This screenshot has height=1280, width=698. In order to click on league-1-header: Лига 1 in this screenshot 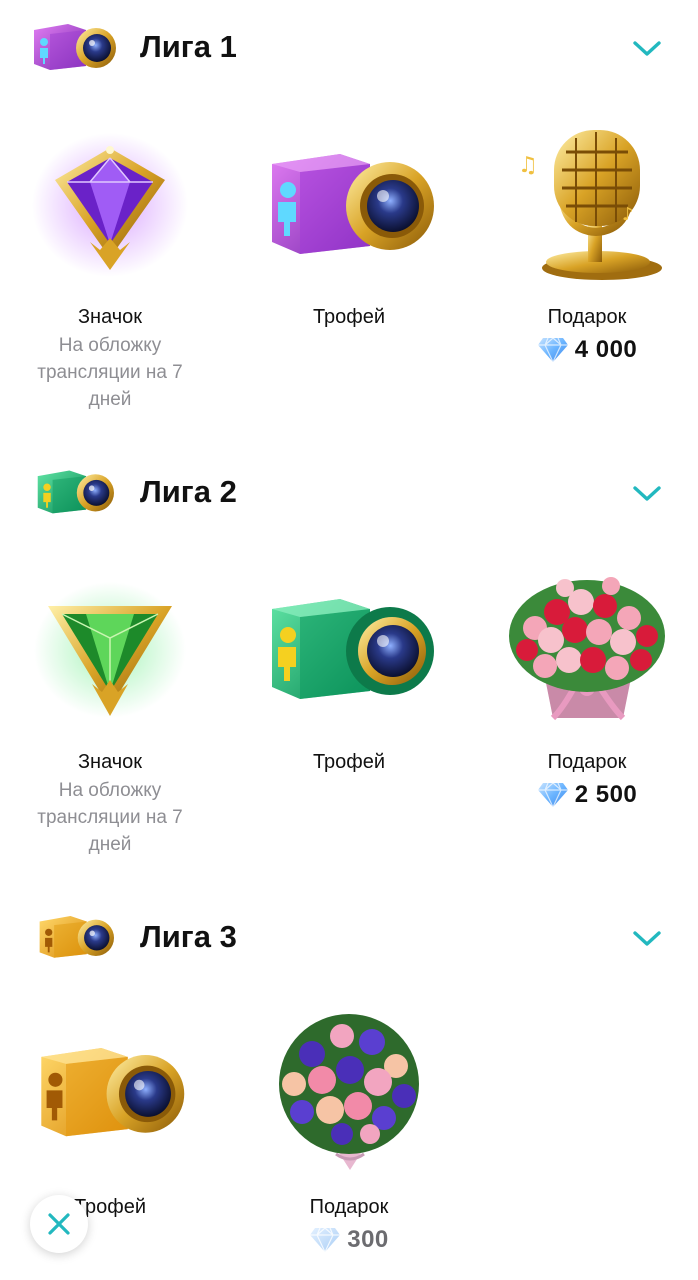, I will do `click(349, 46)`.